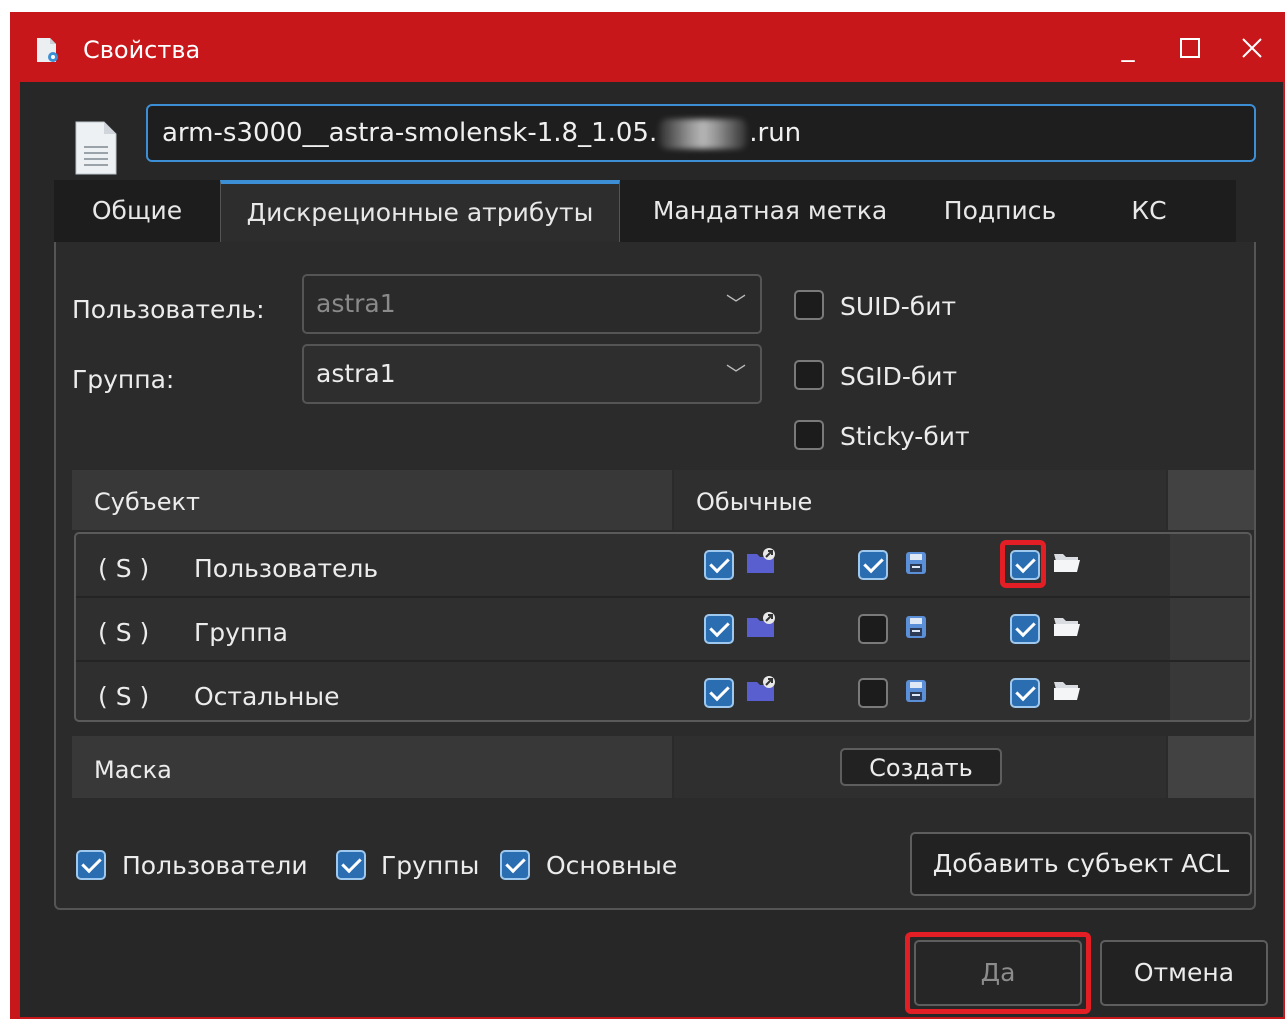 Image resolution: width=1285 pixels, height=1019 pixels. I want to click on mask-cell: Создать, so click(920, 767).